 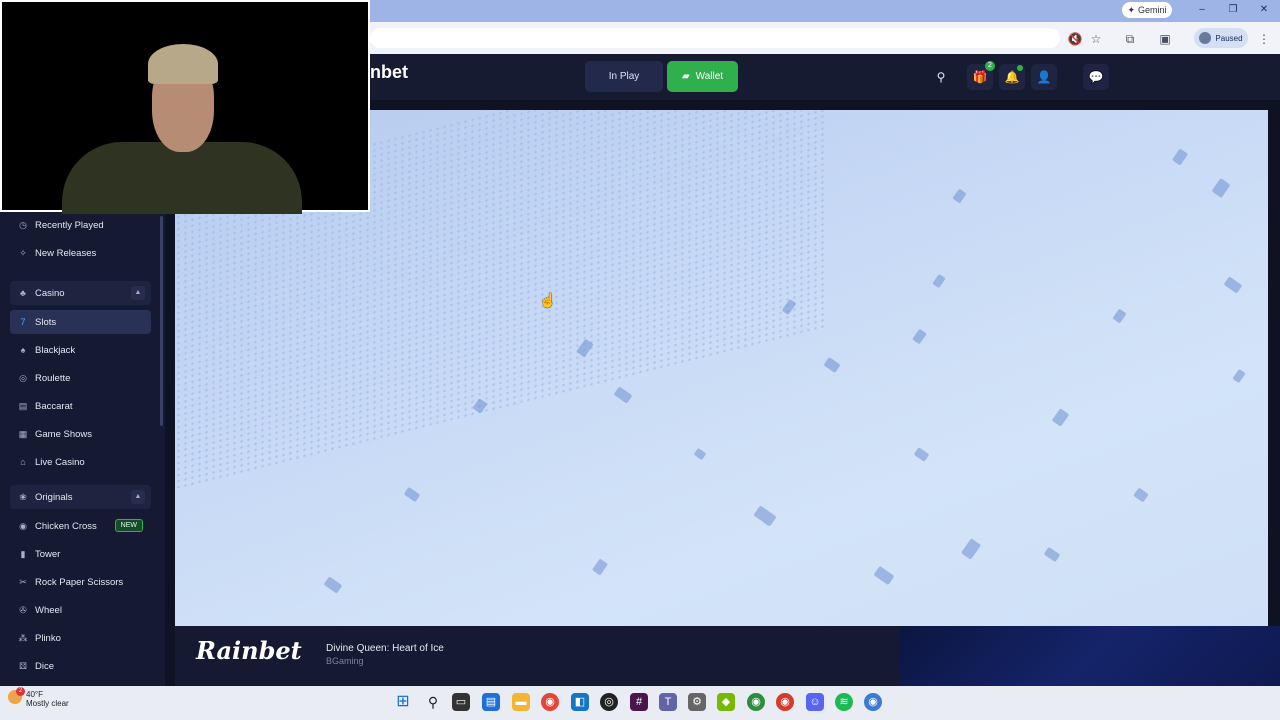 What do you see at coordinates (1205, 38) in the screenshot?
I see `profile-avatar` at bounding box center [1205, 38].